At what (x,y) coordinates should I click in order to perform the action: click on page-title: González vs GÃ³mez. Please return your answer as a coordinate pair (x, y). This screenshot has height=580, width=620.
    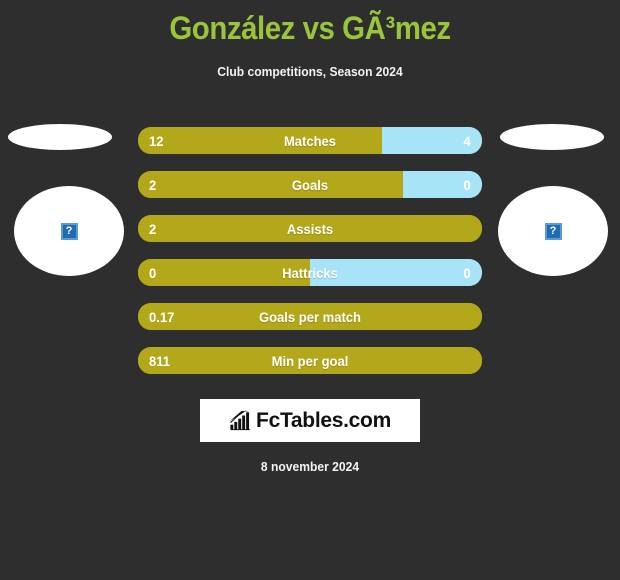
    Looking at the image, I should click on (310, 28).